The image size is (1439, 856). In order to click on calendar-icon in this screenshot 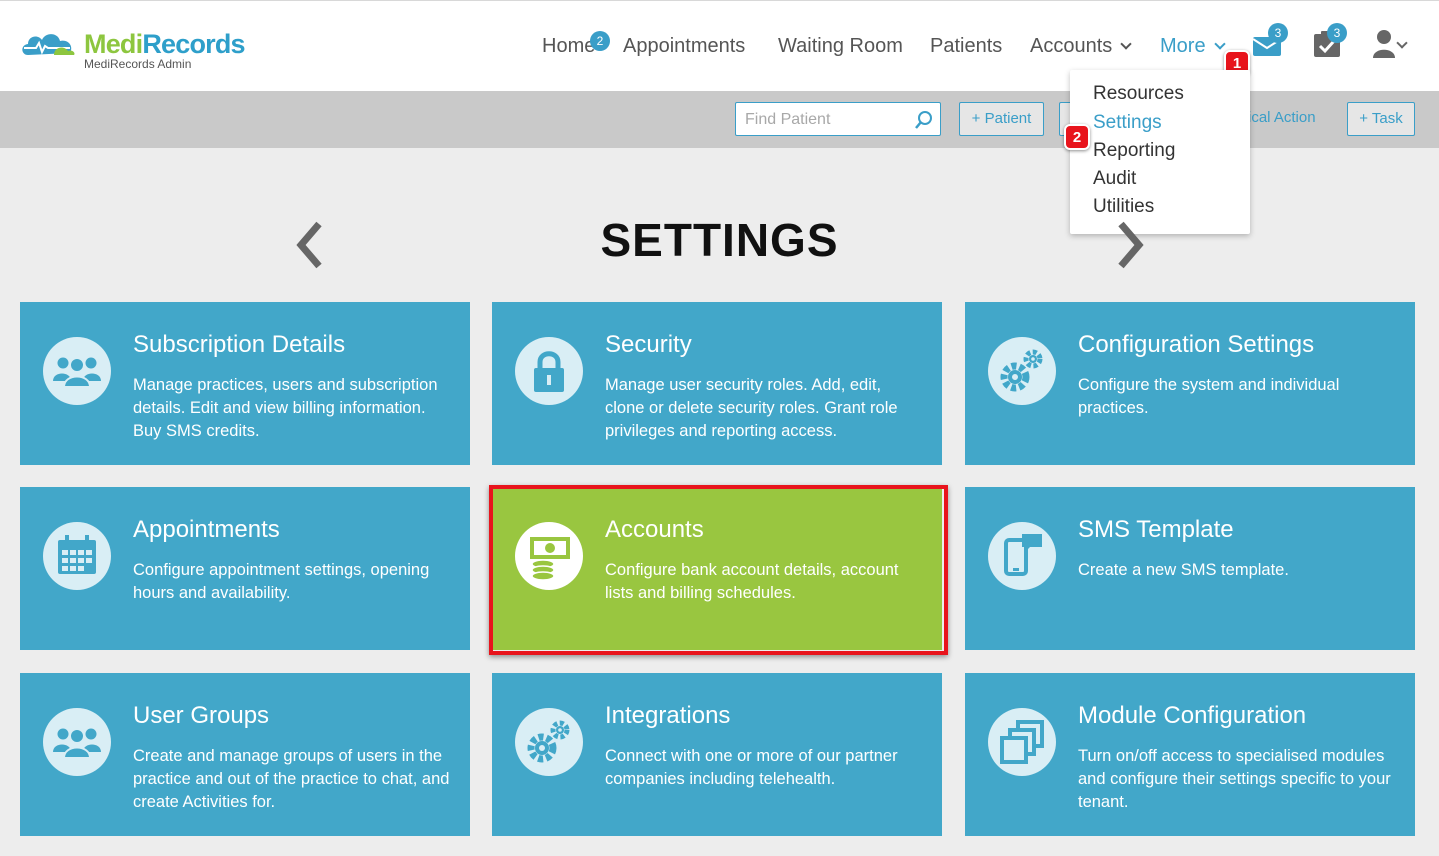, I will do `click(77, 554)`.